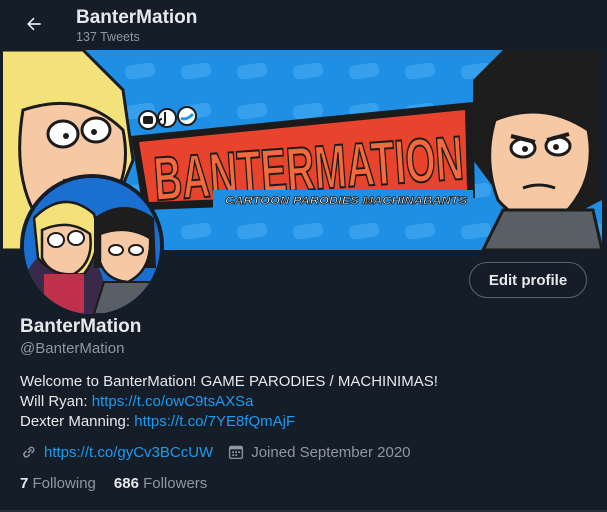  What do you see at coordinates (24, 483) in the screenshot?
I see `following-count: 7` at bounding box center [24, 483].